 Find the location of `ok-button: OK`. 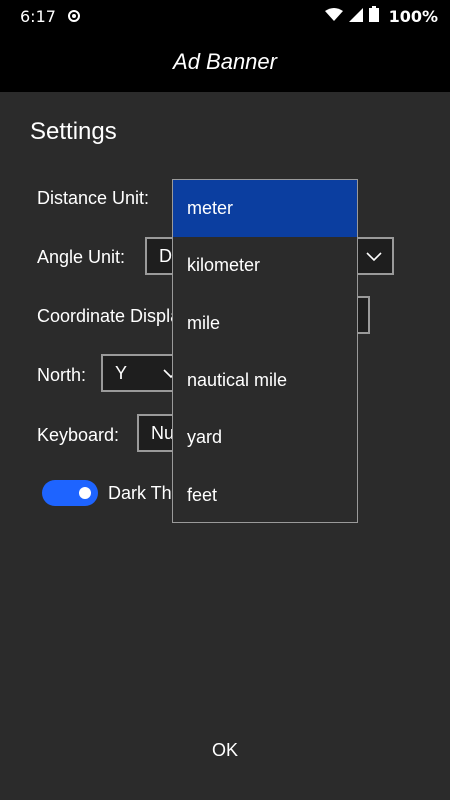

ok-button: OK is located at coordinates (225, 750).